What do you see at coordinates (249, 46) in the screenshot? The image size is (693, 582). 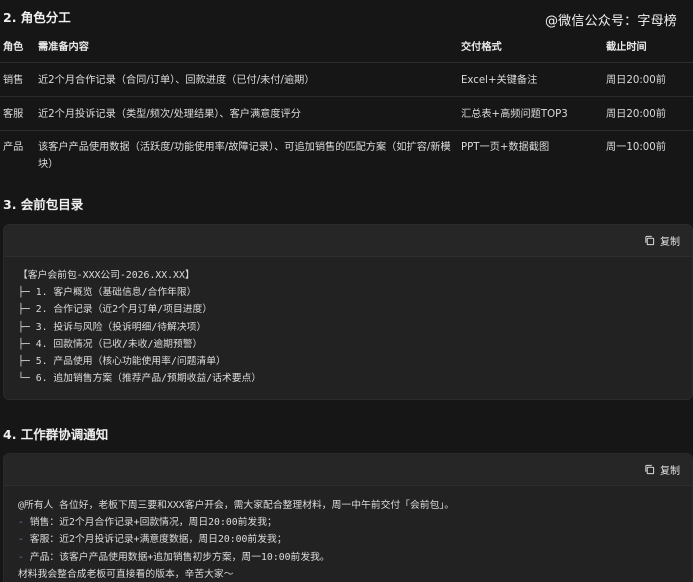 I see `column-header-content: 需准备内容` at bounding box center [249, 46].